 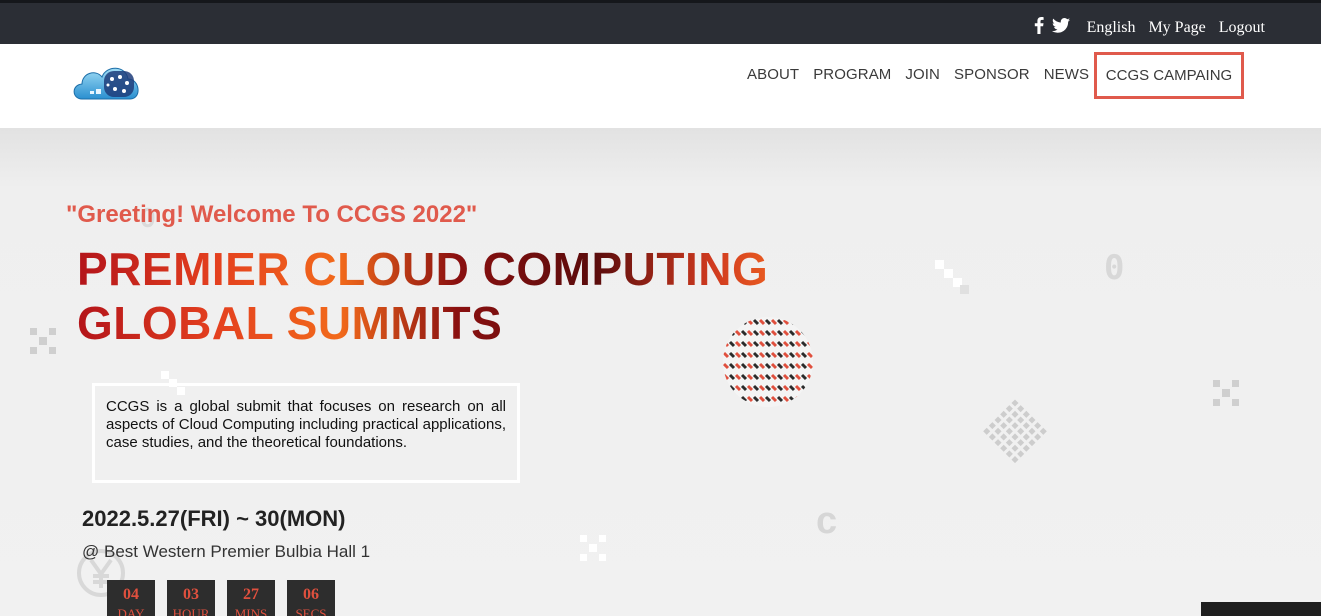 What do you see at coordinates (214, 518) in the screenshot?
I see `event-date: 2022.5.27(FRI) ~ 30(MON)` at bounding box center [214, 518].